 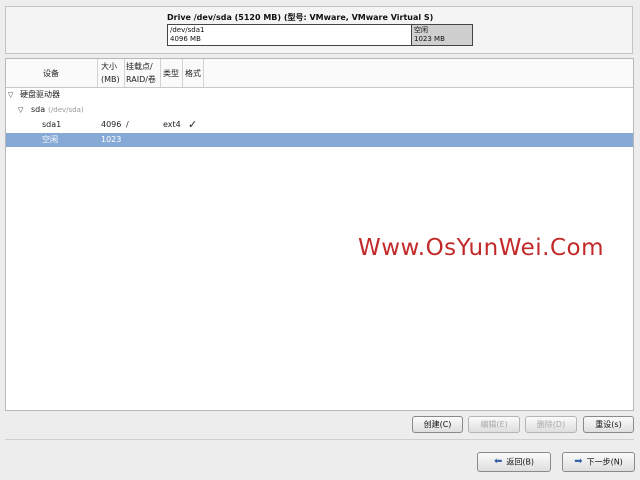 What do you see at coordinates (429, 39) in the screenshot?
I see `segment-size: 1023 MB` at bounding box center [429, 39].